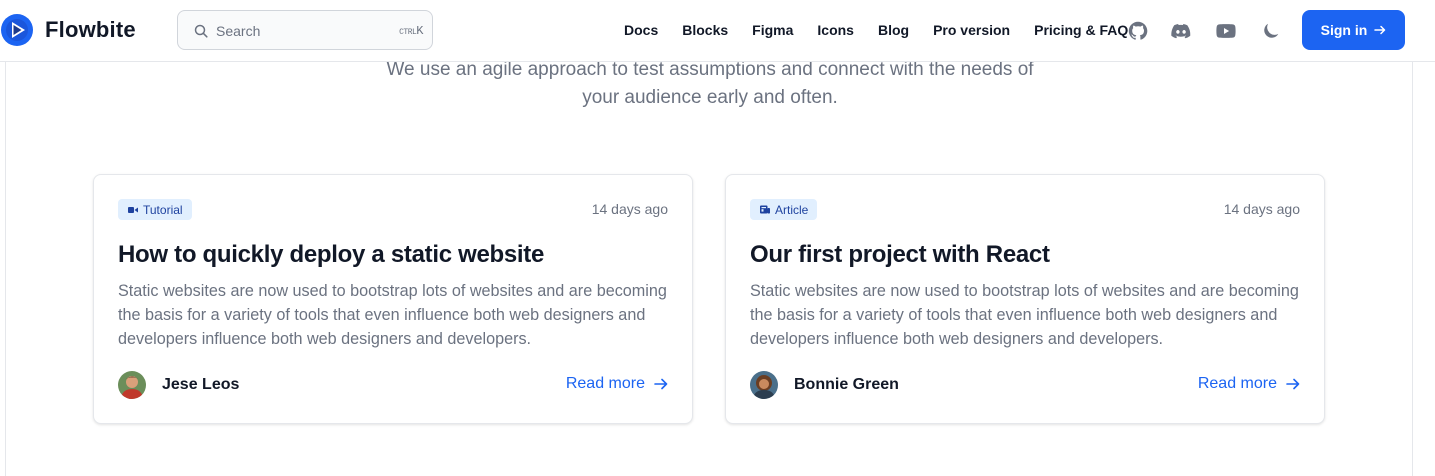  What do you see at coordinates (971, 30) in the screenshot?
I see `nav-pro-version: Pro version` at bounding box center [971, 30].